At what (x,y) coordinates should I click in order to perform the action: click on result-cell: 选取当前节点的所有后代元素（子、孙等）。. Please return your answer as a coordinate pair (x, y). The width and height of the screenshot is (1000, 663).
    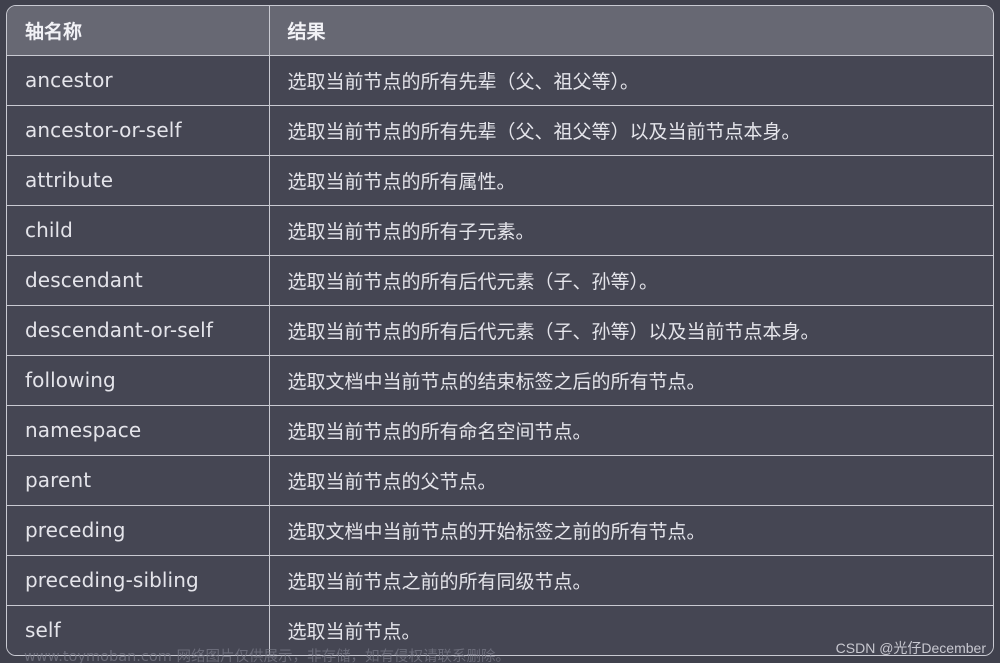
    Looking at the image, I should click on (631, 280).